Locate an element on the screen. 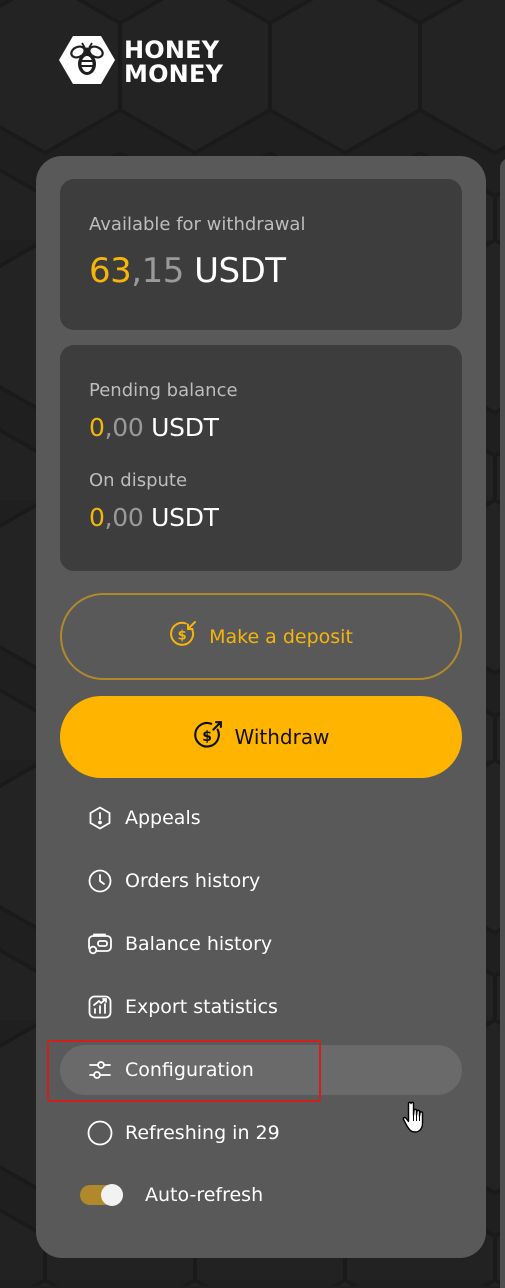  dispute-integer: 0 is located at coordinates (97, 517).